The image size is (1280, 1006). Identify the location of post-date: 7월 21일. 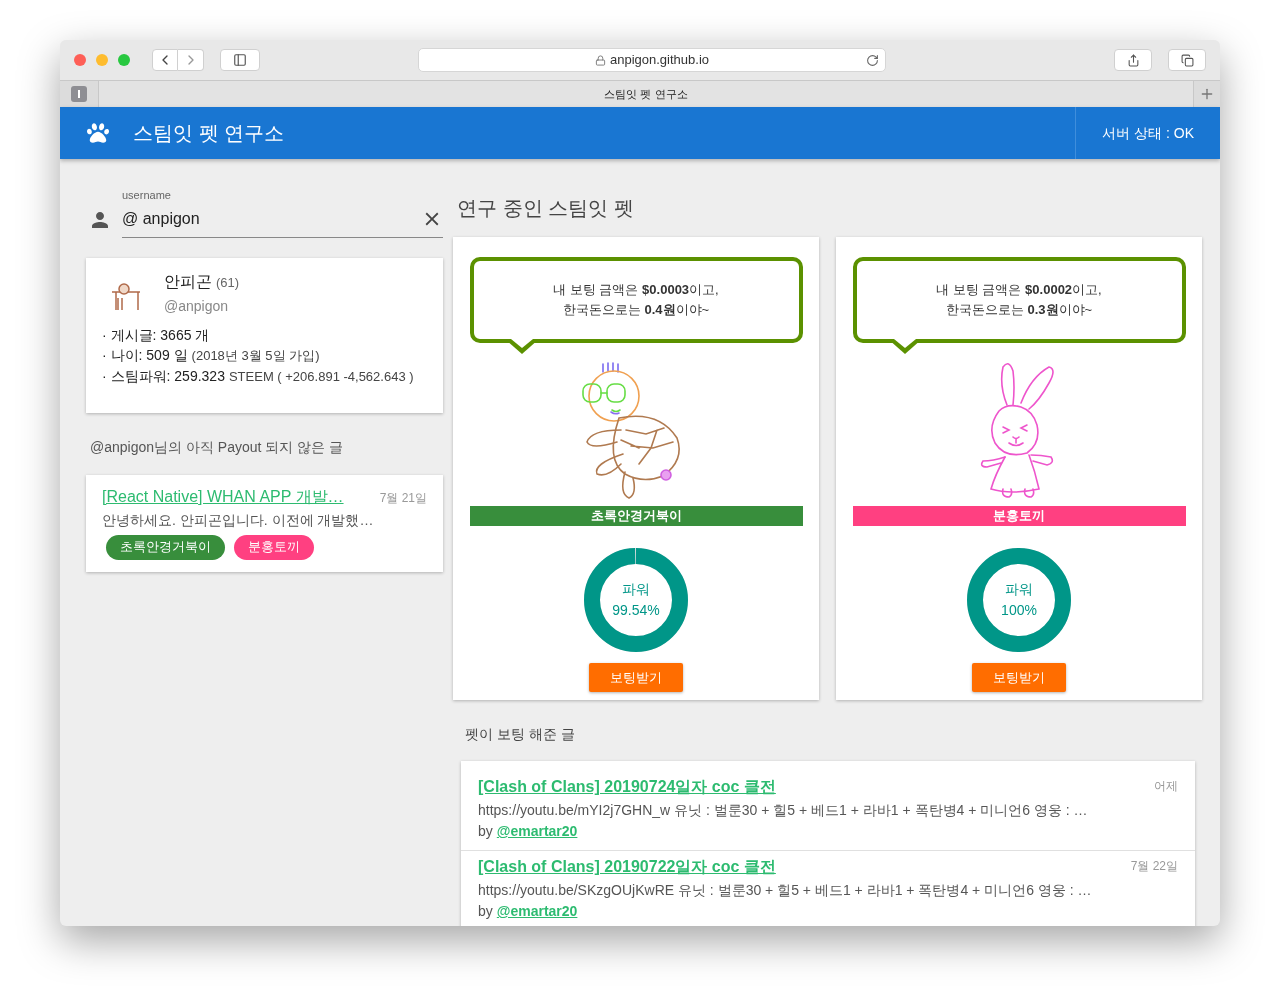
(403, 498).